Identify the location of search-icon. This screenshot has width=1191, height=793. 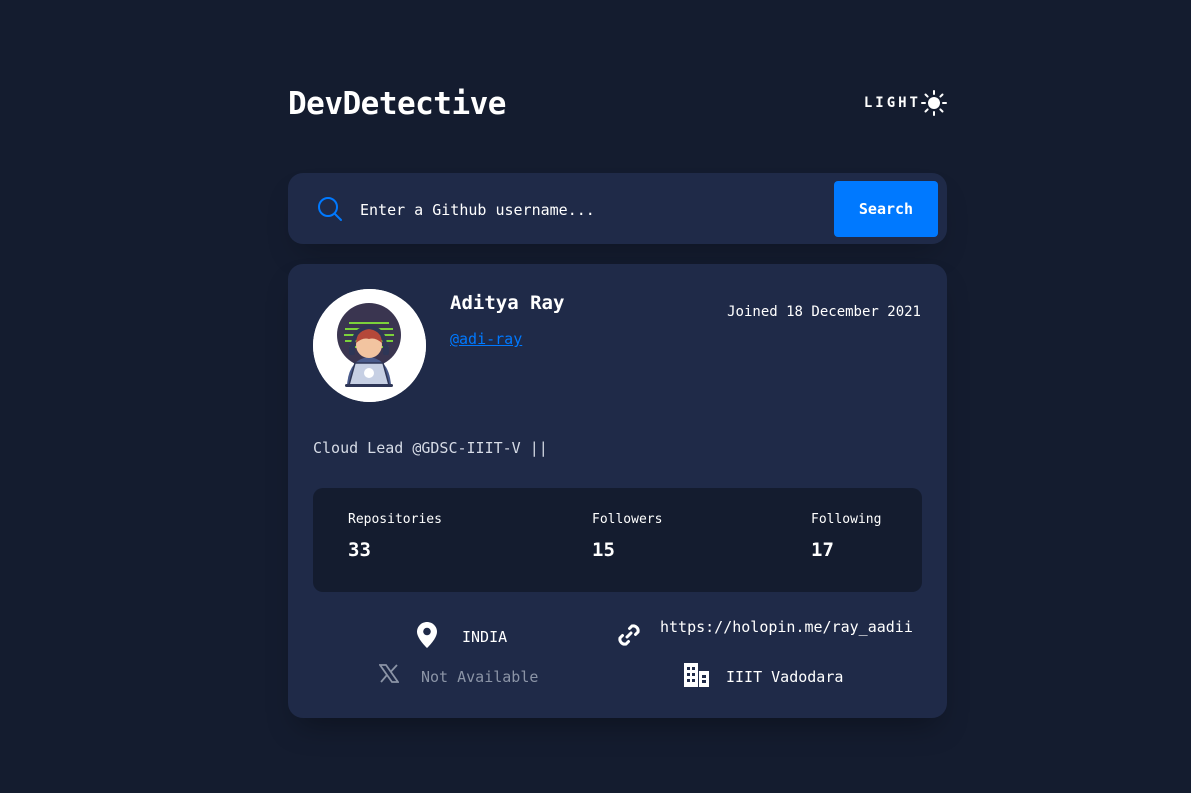
(330, 209).